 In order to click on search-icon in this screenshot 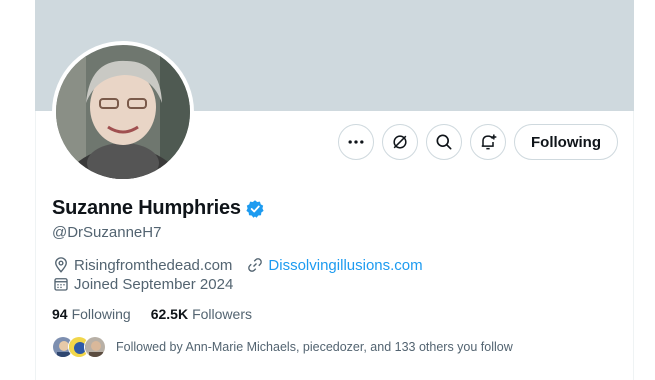, I will do `click(444, 142)`.